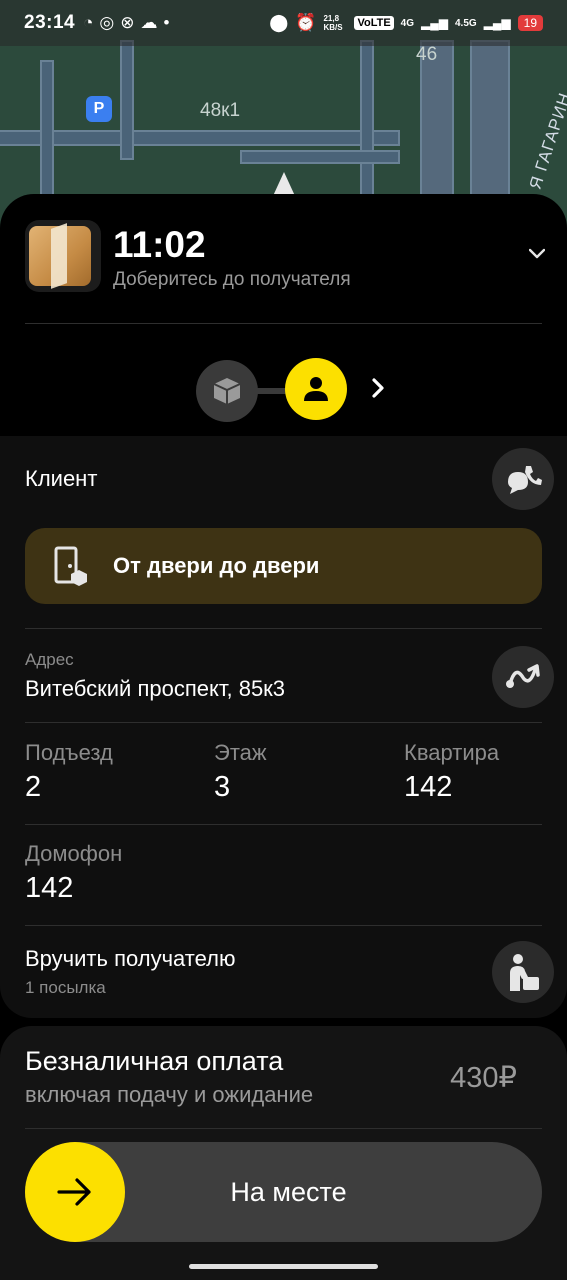 The height and width of the screenshot is (1280, 567). I want to click on chat-phone-icon, so click(525, 480).